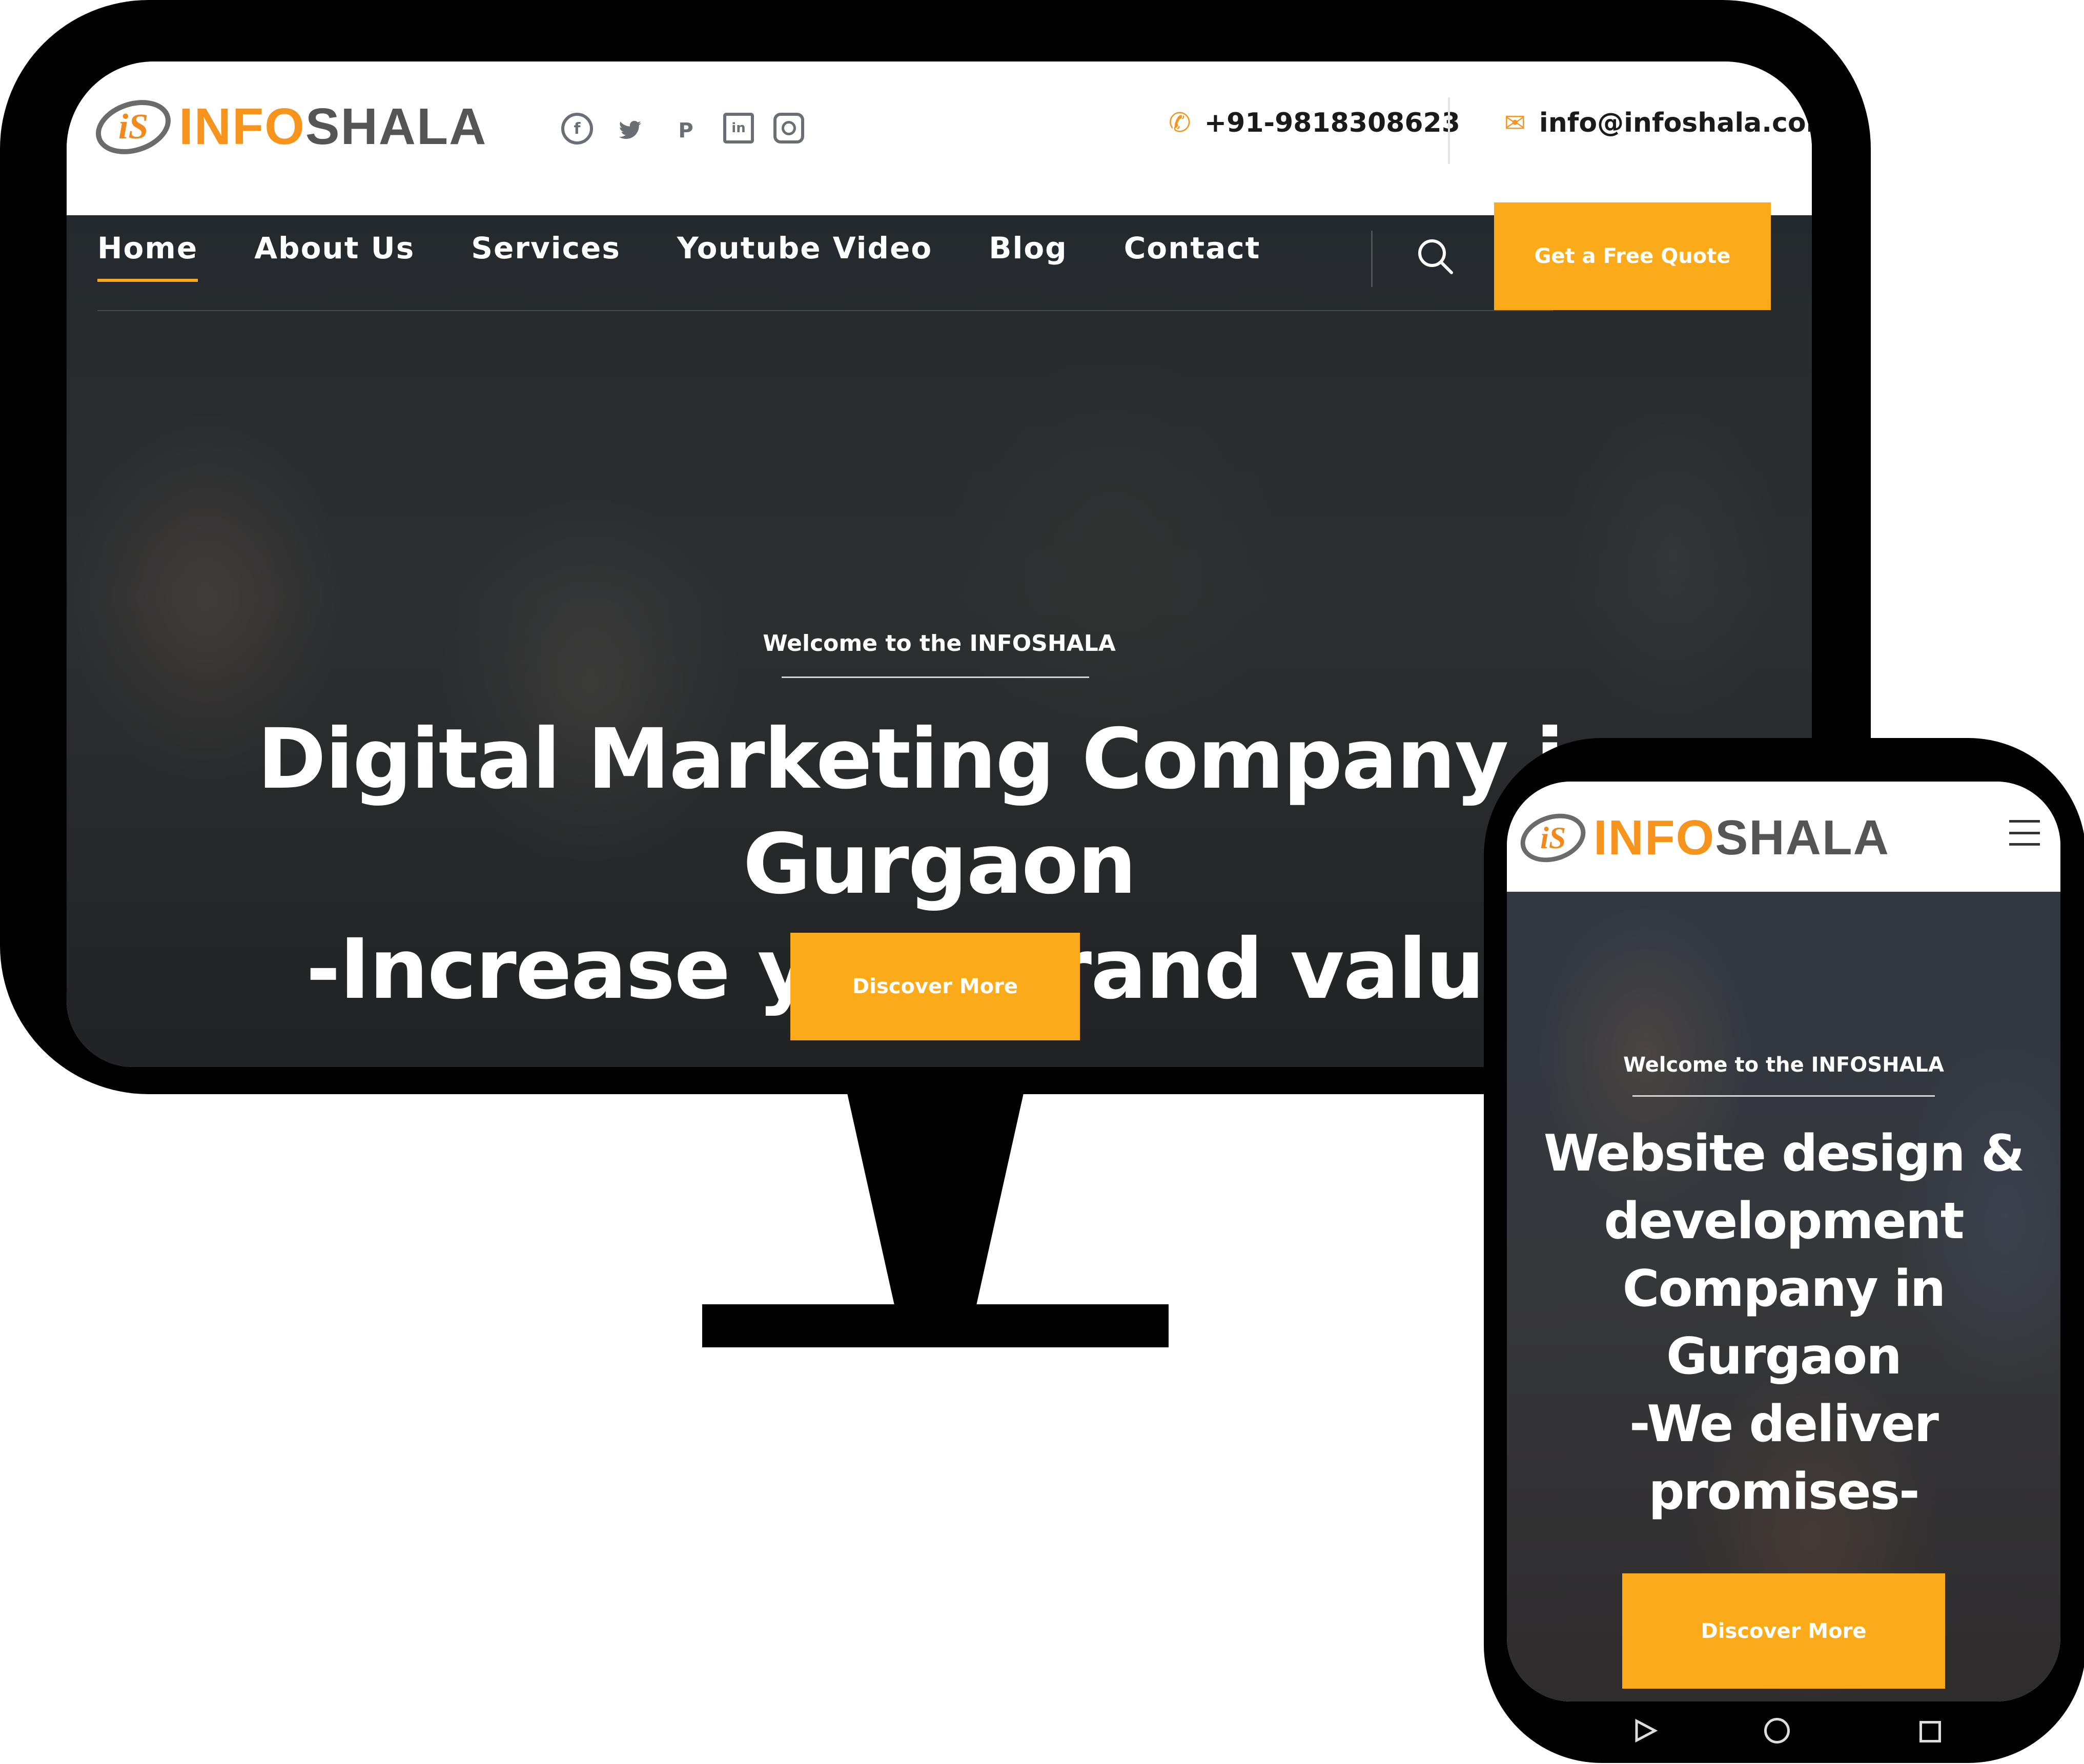 This screenshot has width=2084, height=1764. I want to click on nav-underline-rule, so click(825, 310).